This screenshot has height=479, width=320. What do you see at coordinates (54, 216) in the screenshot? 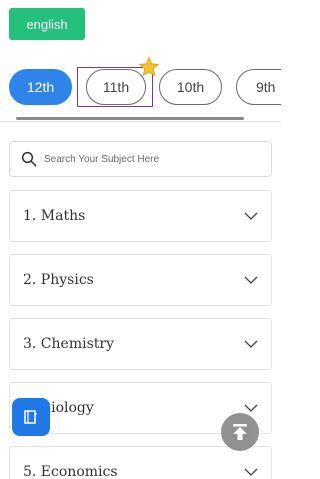
I see `subject-label: 1. Maths` at bounding box center [54, 216].